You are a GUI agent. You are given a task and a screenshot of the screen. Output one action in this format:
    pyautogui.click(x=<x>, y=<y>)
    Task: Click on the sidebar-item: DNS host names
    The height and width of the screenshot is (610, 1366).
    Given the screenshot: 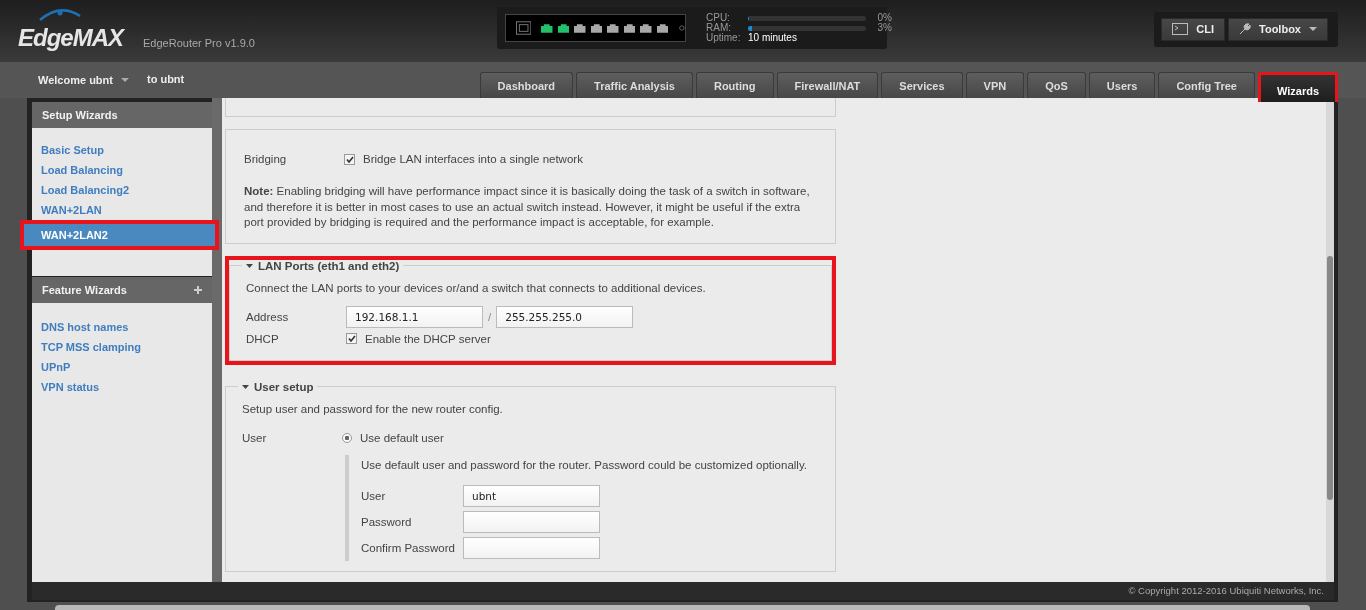 What is the action you would take?
    pyautogui.click(x=122, y=327)
    